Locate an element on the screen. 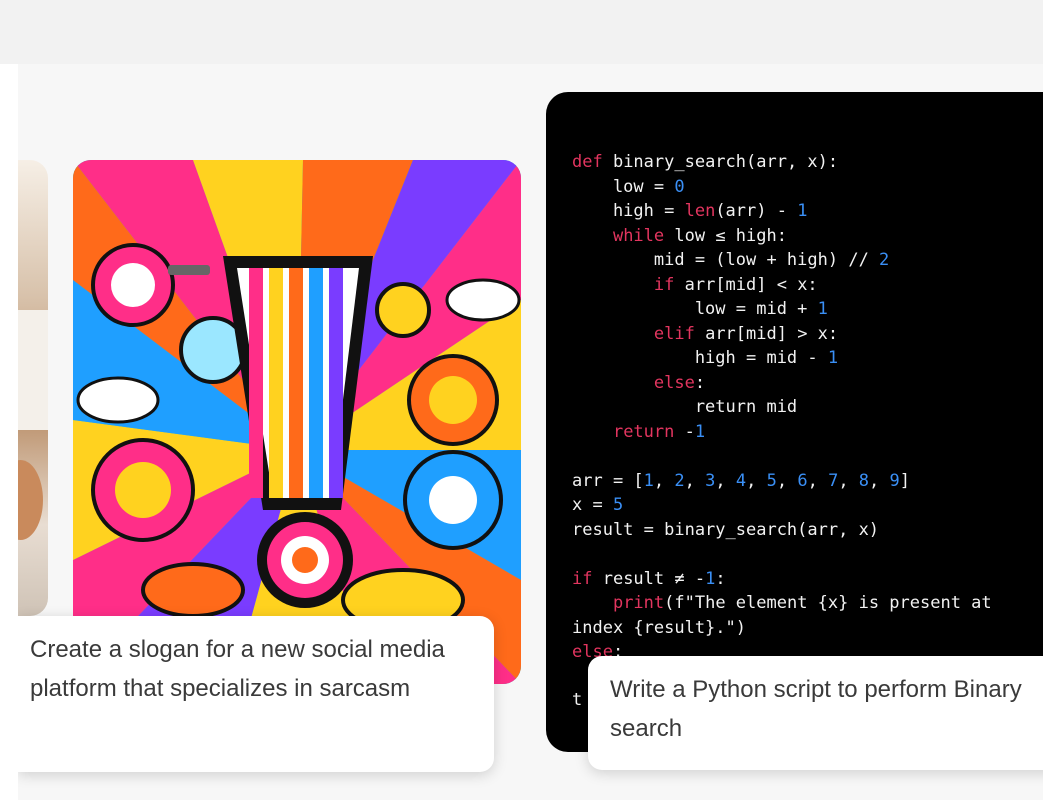 This screenshot has width=1043, height=806. code-line: high = len(arr) - 1 is located at coordinates (690, 211).